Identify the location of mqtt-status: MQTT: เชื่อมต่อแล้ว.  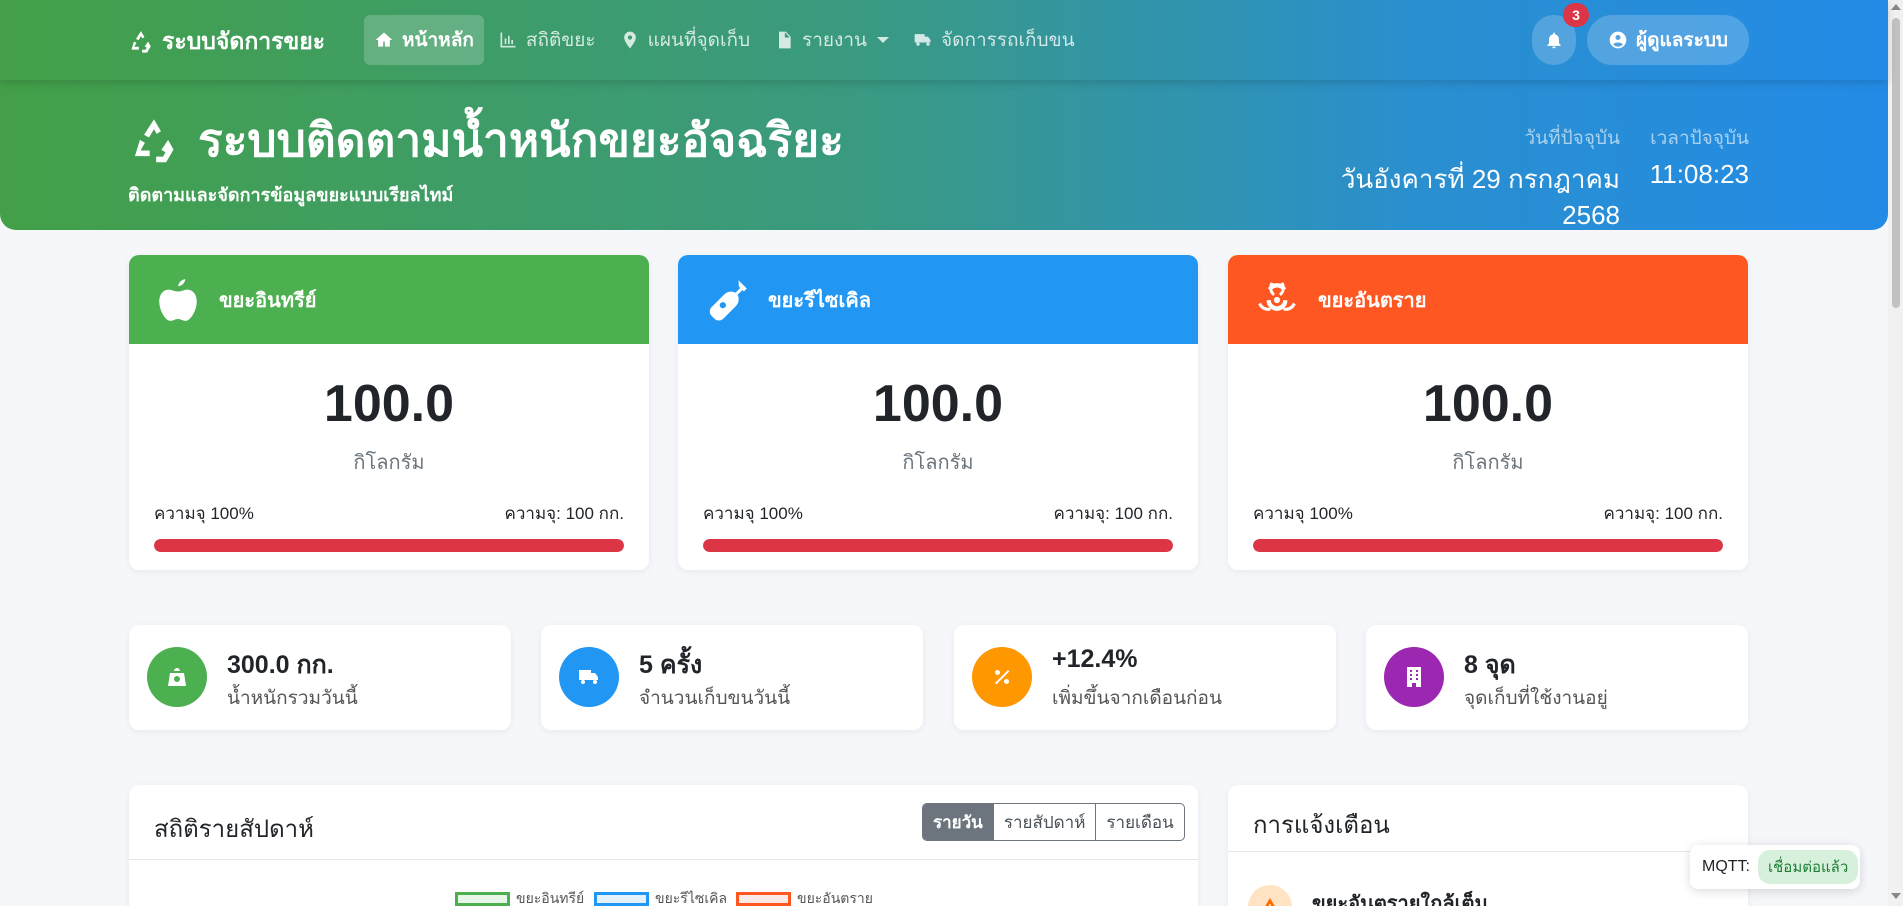
(1775, 867).